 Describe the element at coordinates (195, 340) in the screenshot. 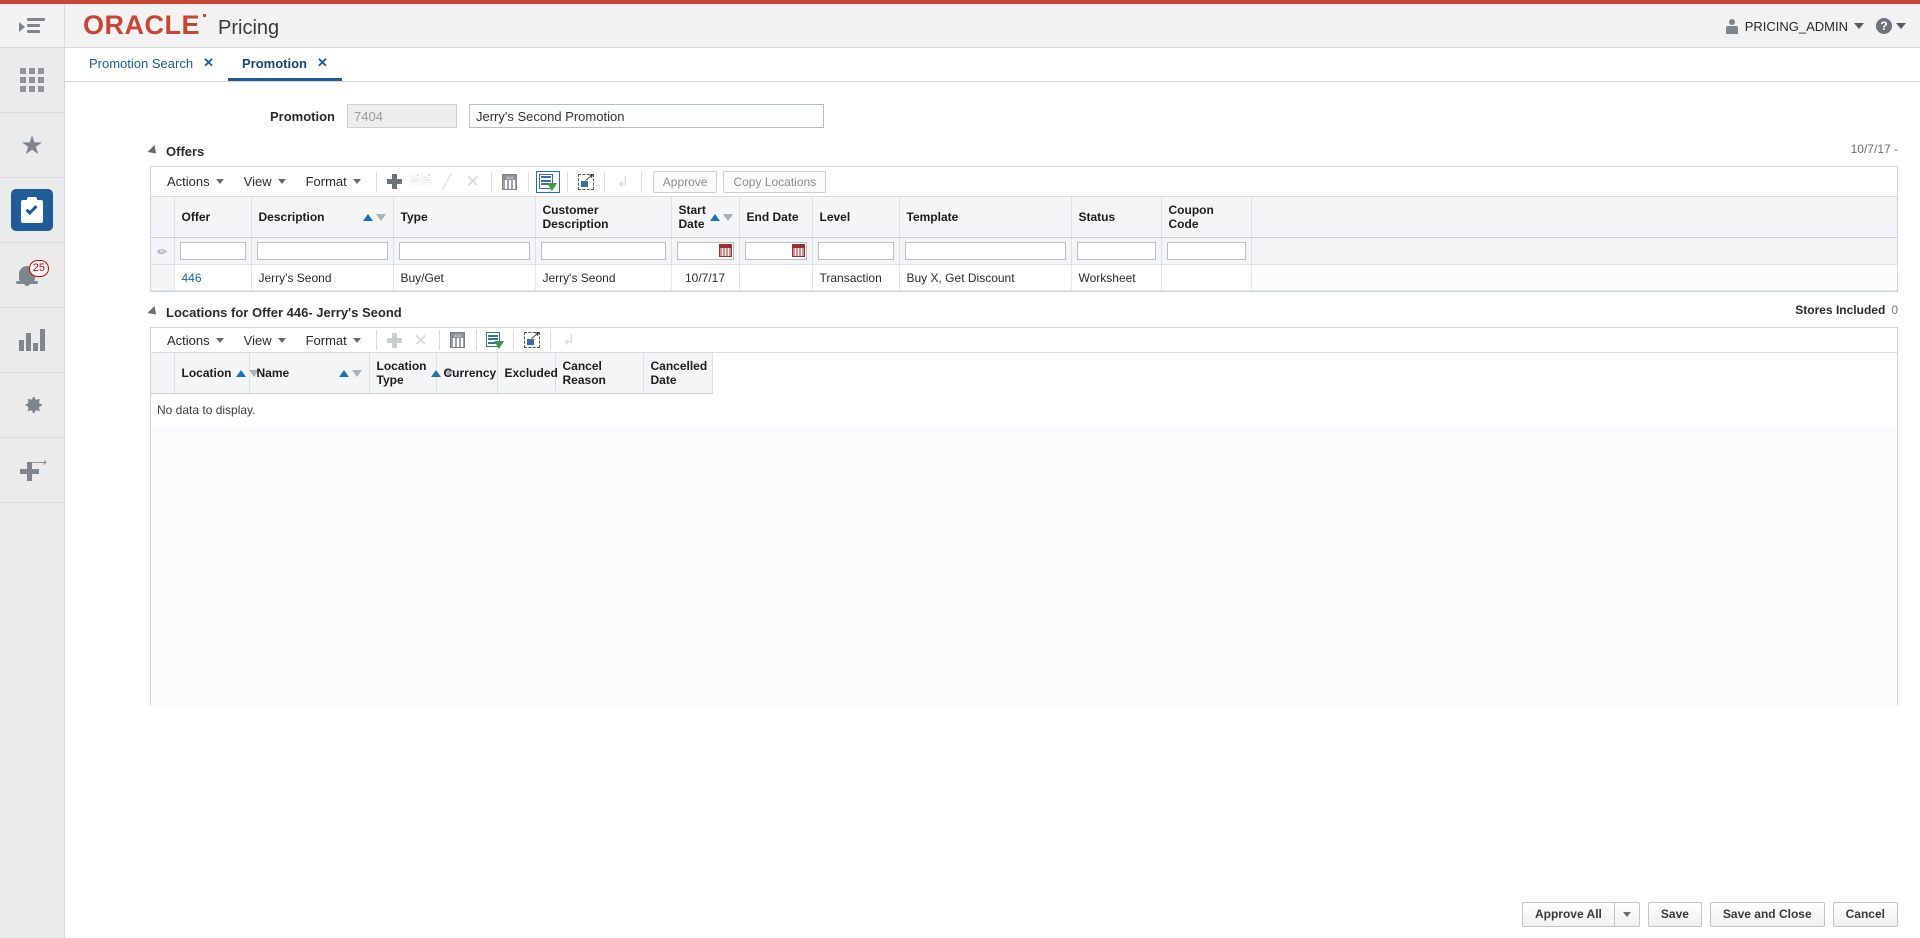

I see `locations-actions-menu: Actions` at that location.